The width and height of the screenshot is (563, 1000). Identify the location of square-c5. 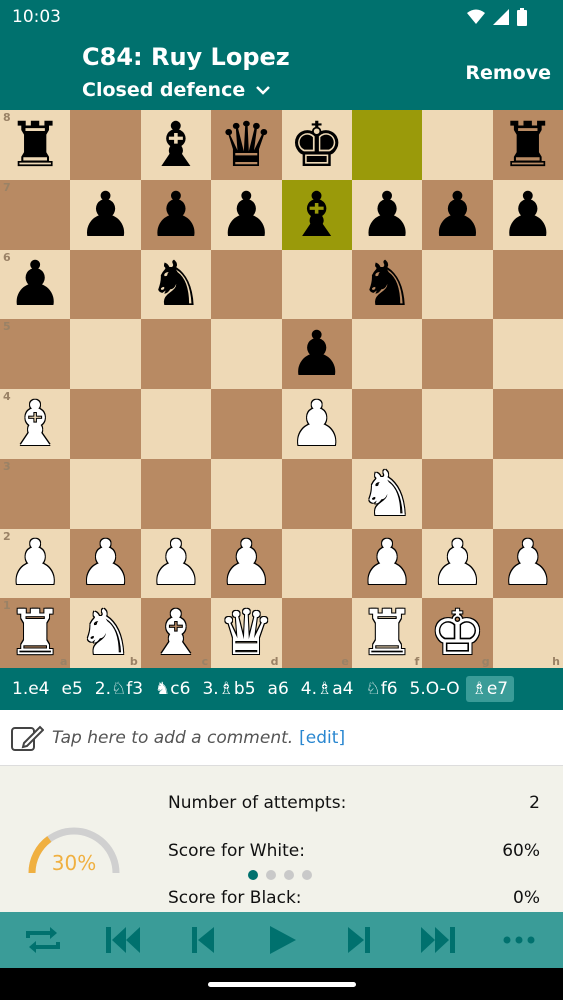
(176, 354).